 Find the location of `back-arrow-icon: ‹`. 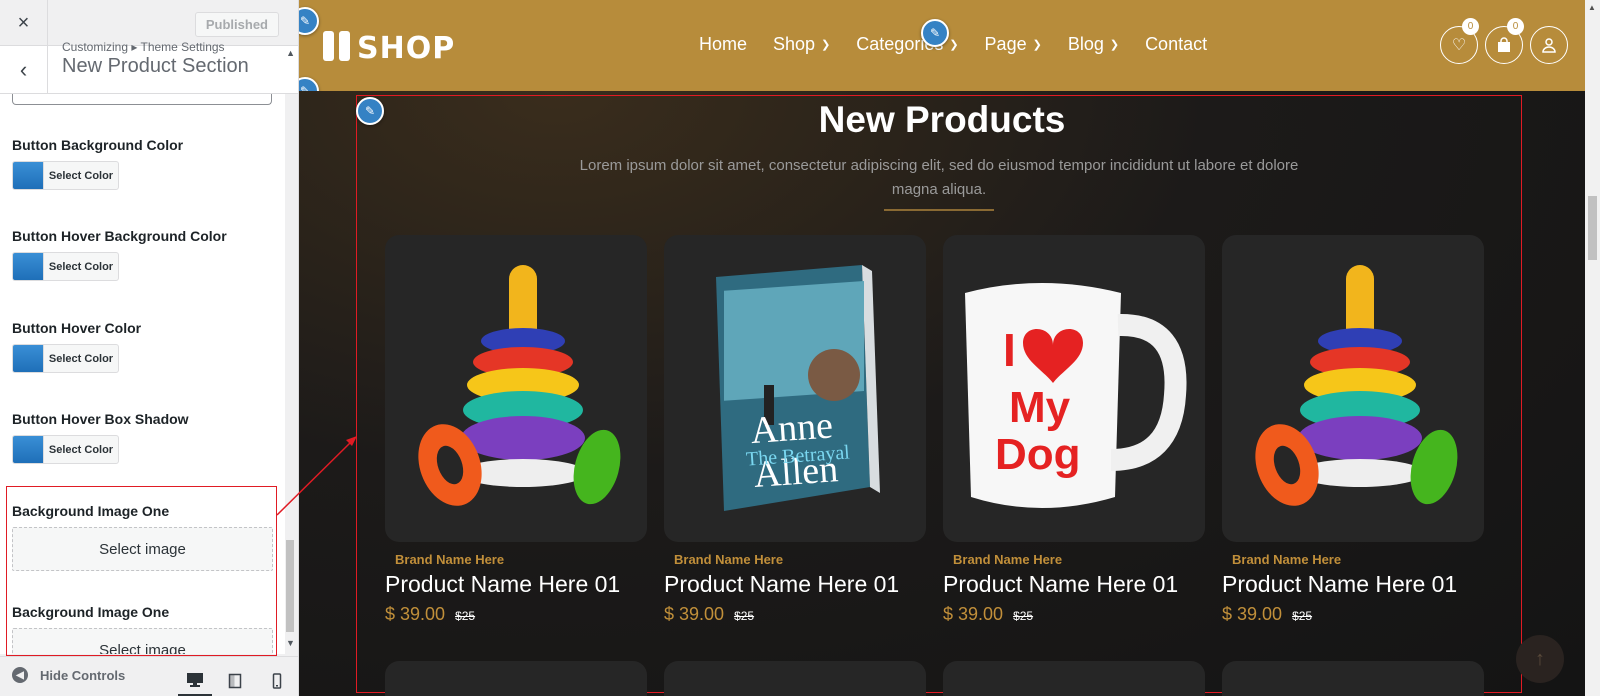

back-arrow-icon: ‹ is located at coordinates (24, 70).